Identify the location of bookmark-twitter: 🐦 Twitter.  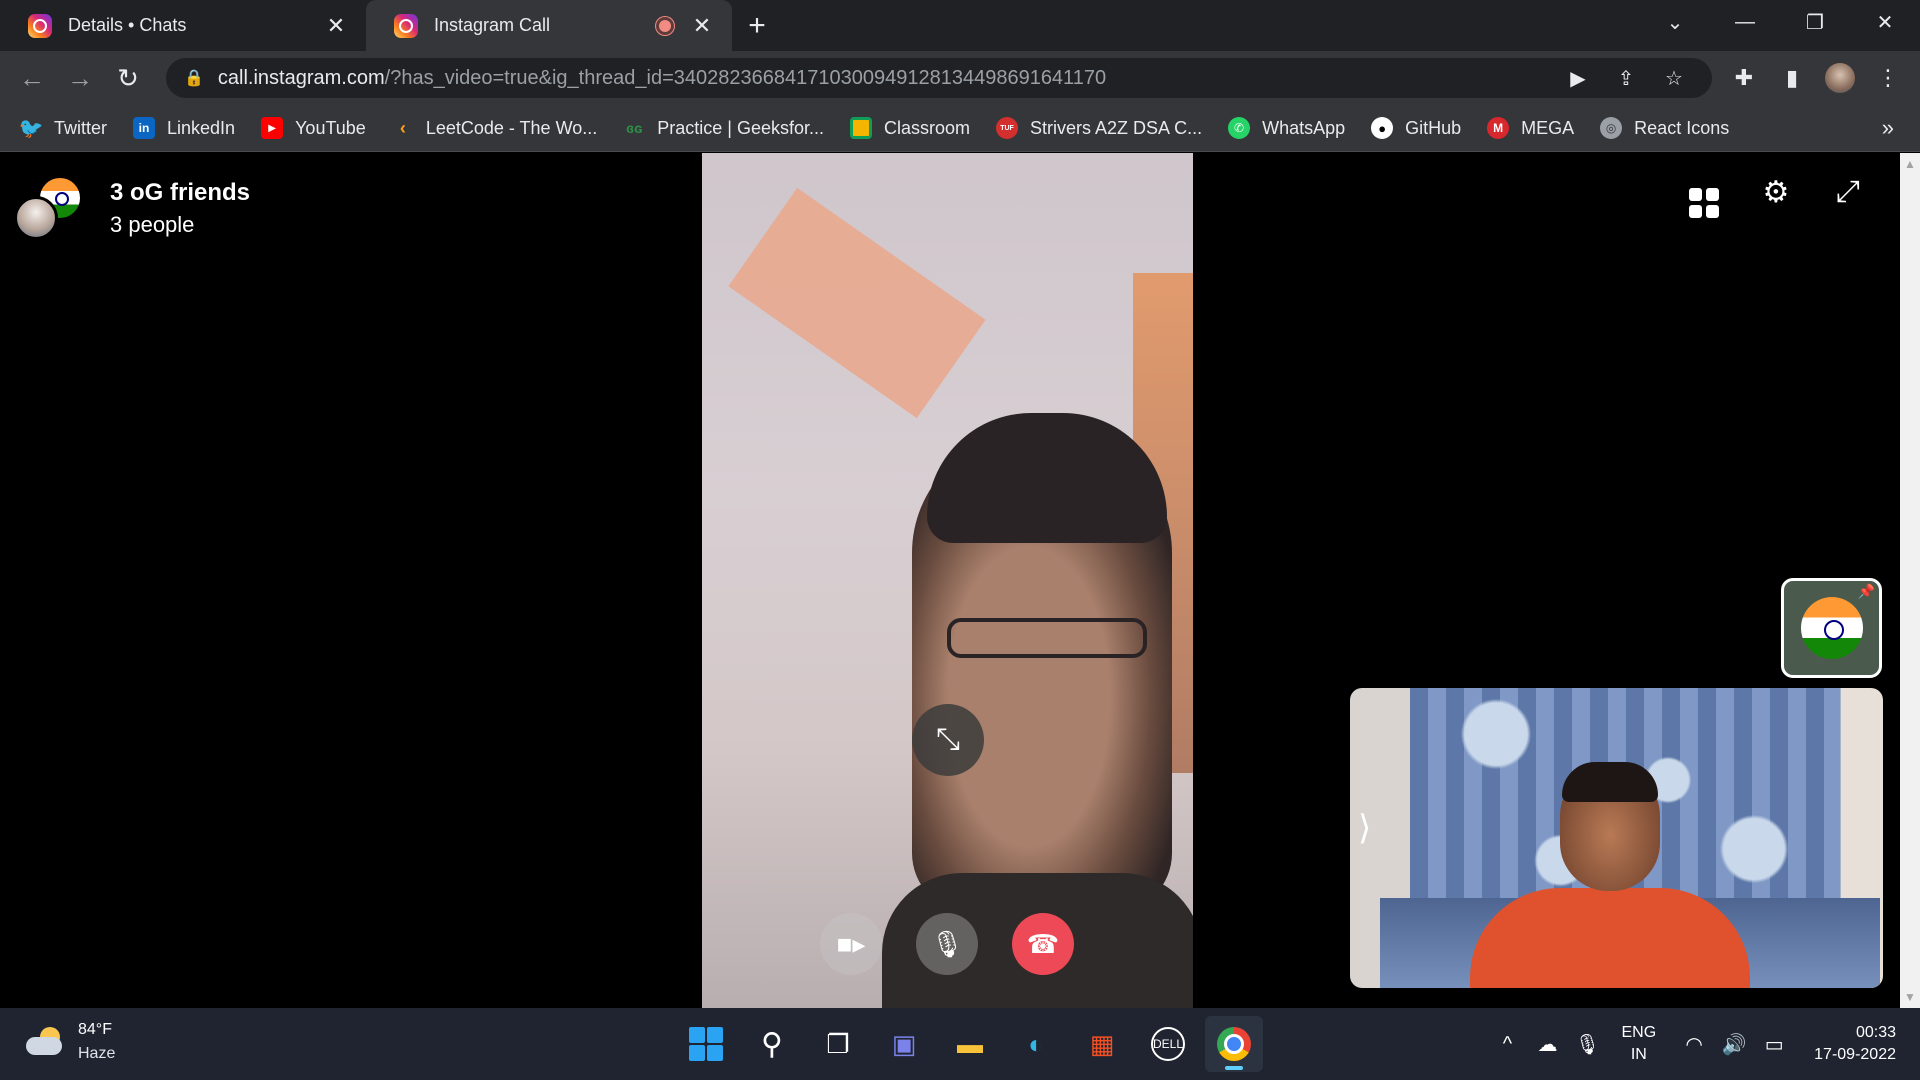
(62, 128).